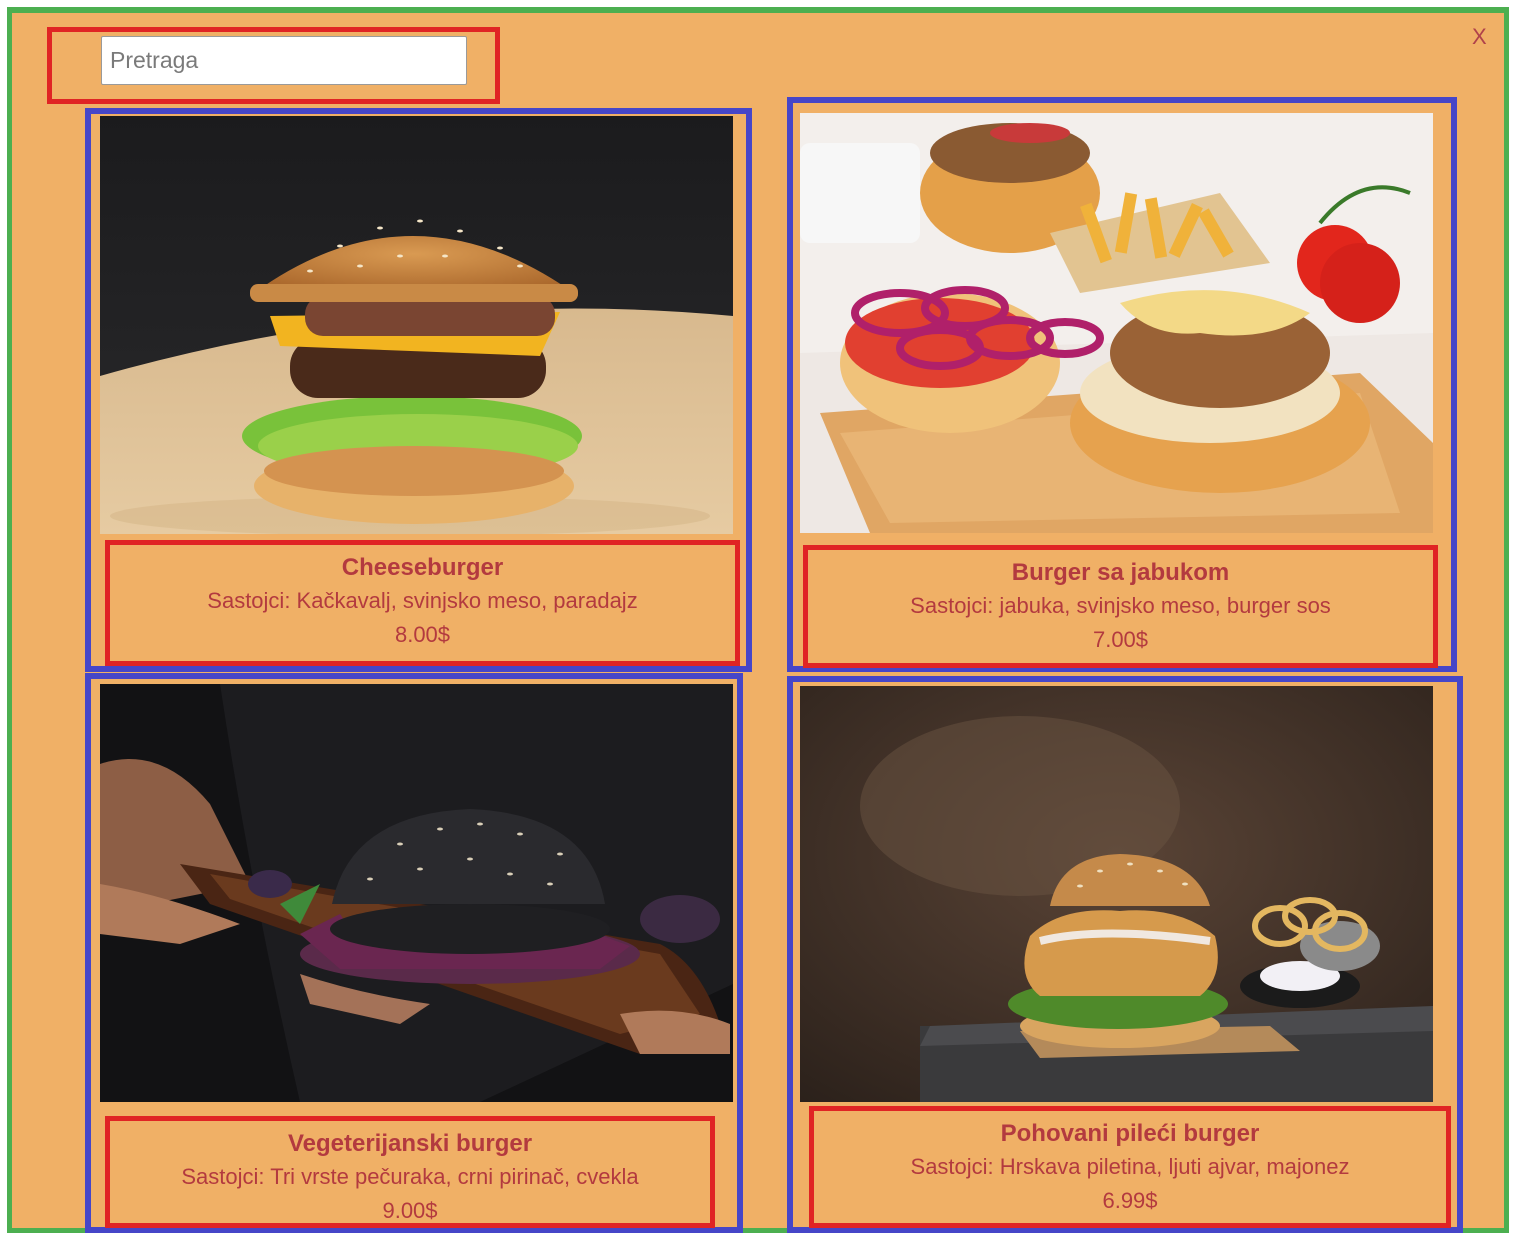 Image resolution: width=1516 pixels, height=1236 pixels. What do you see at coordinates (416, 893) in the screenshot?
I see `vegeterijanski-burger-image` at bounding box center [416, 893].